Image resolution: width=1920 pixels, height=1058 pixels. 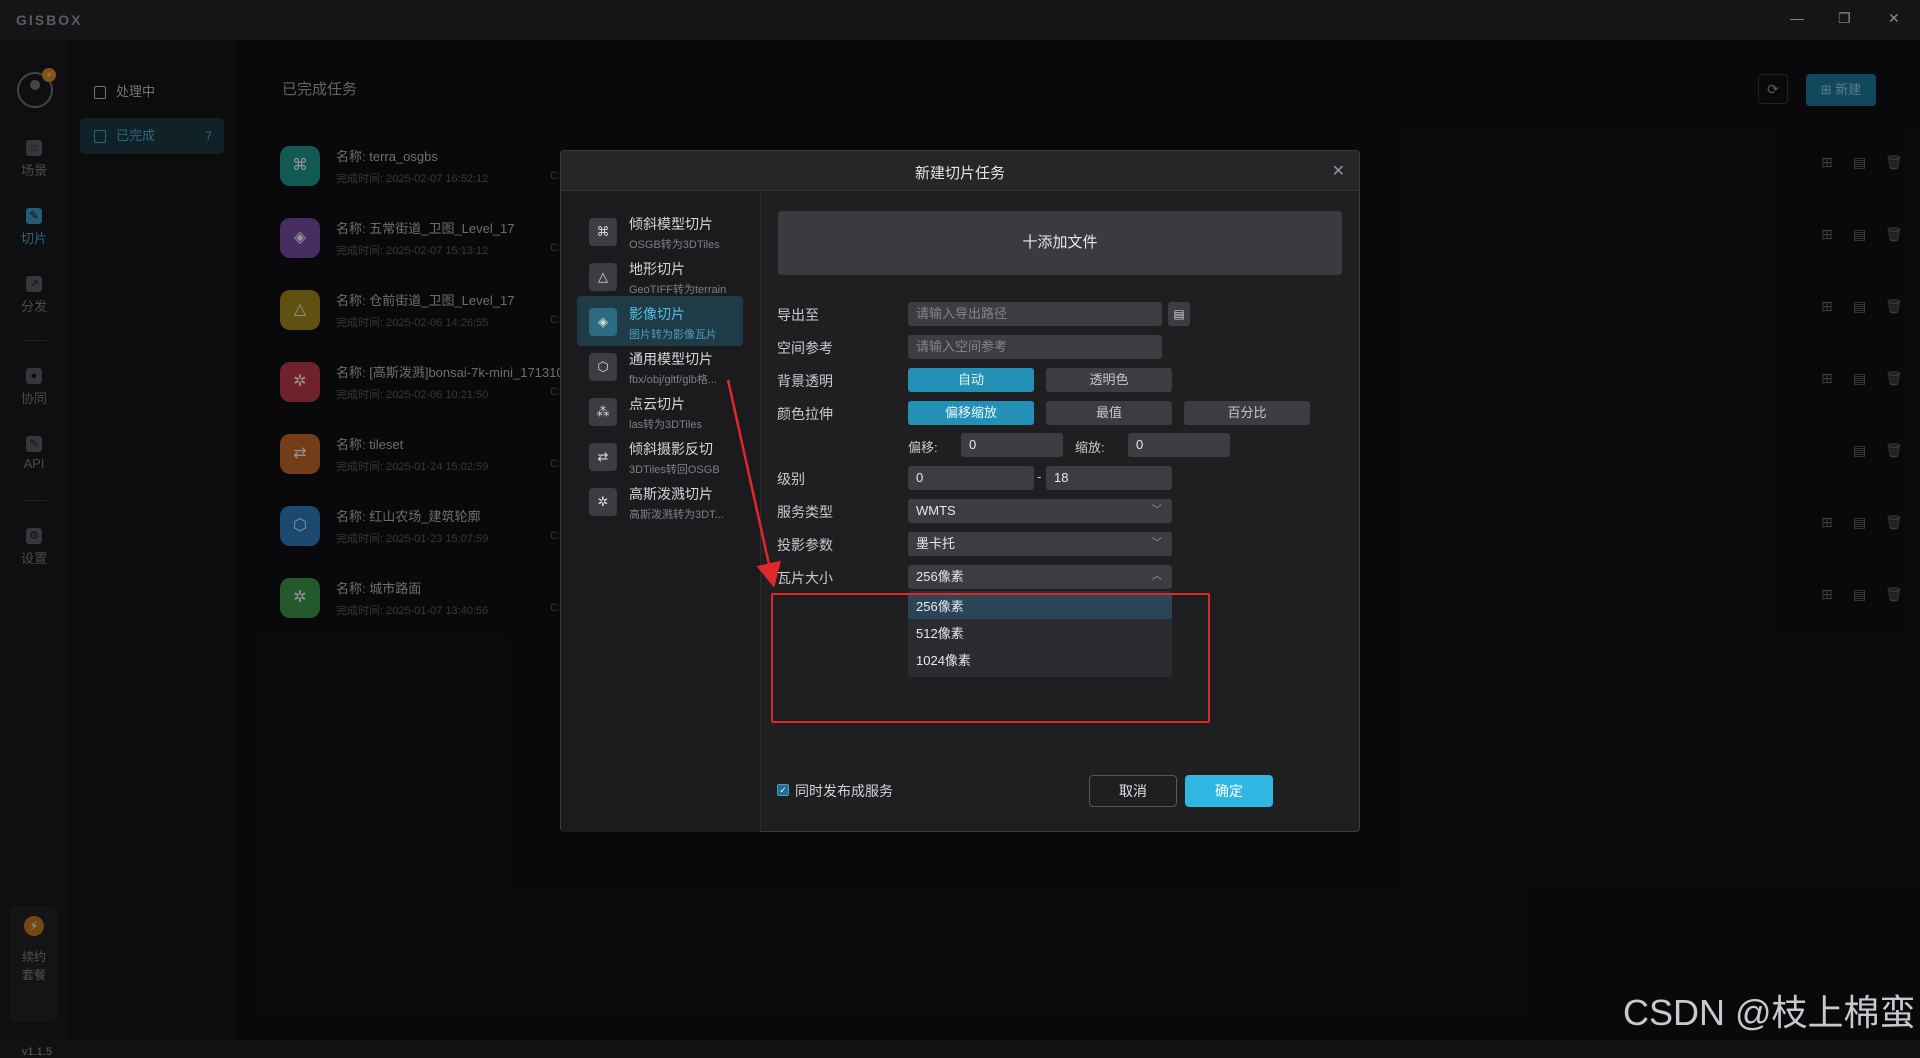 What do you see at coordinates (1894, 18) in the screenshot?
I see `close-window-icon: ✕` at bounding box center [1894, 18].